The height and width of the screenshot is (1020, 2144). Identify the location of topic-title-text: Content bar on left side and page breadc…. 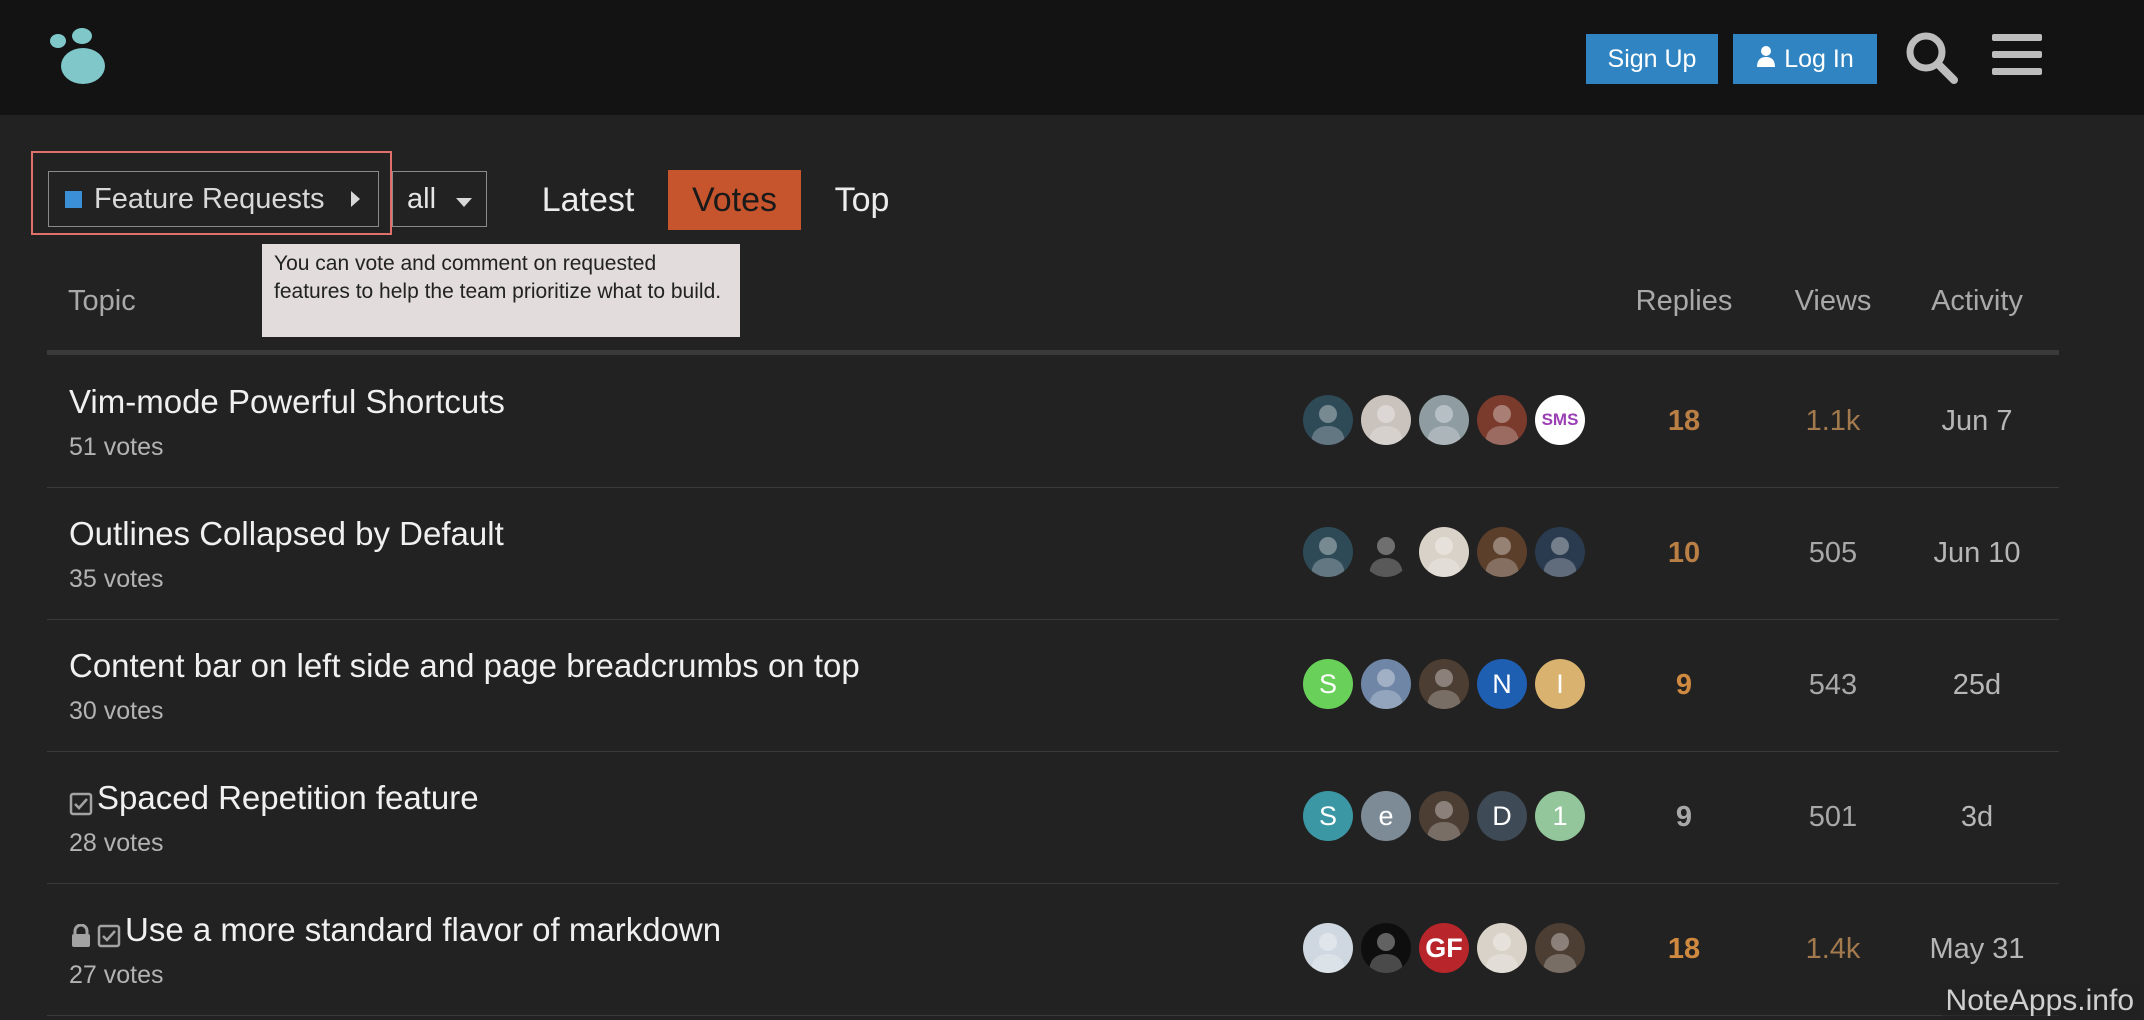
(464, 665).